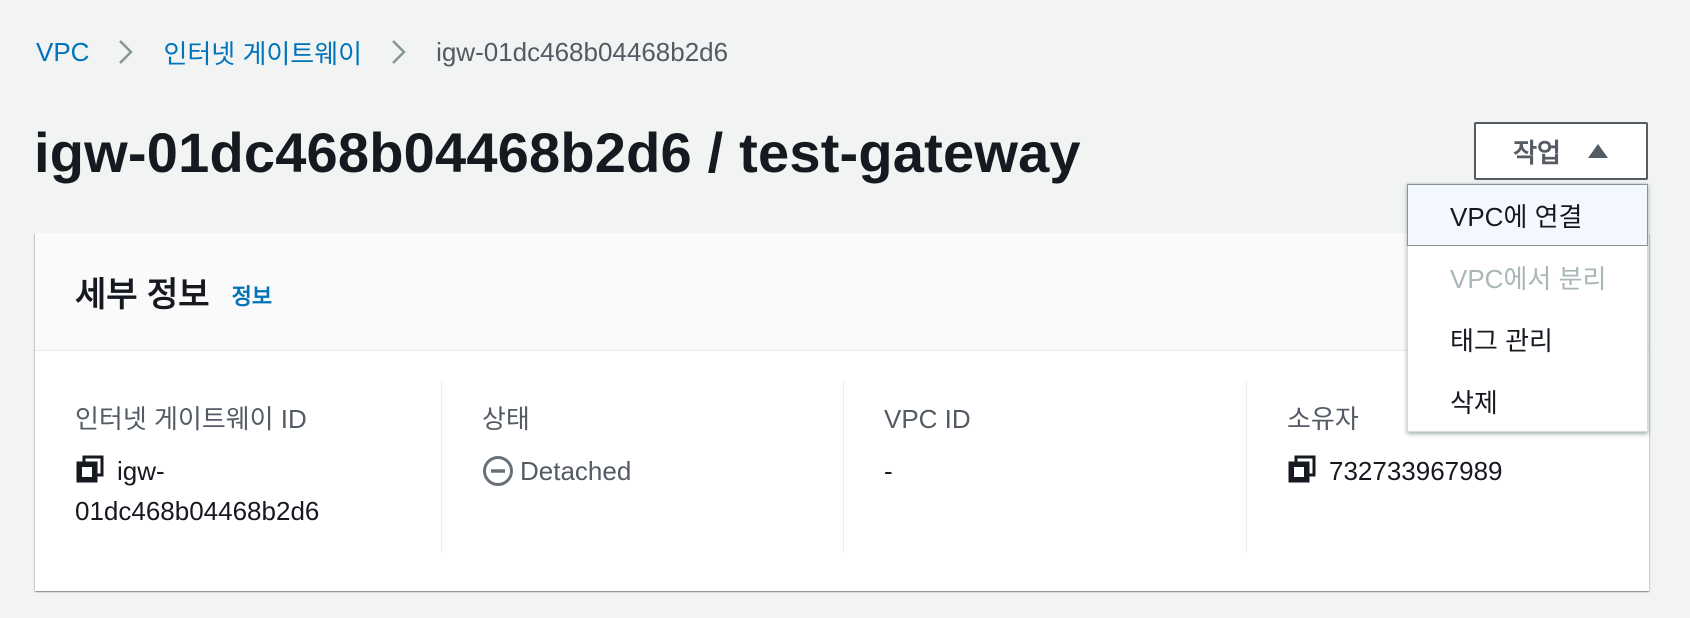  Describe the element at coordinates (498, 471) in the screenshot. I see `minus-circle-icon` at that location.